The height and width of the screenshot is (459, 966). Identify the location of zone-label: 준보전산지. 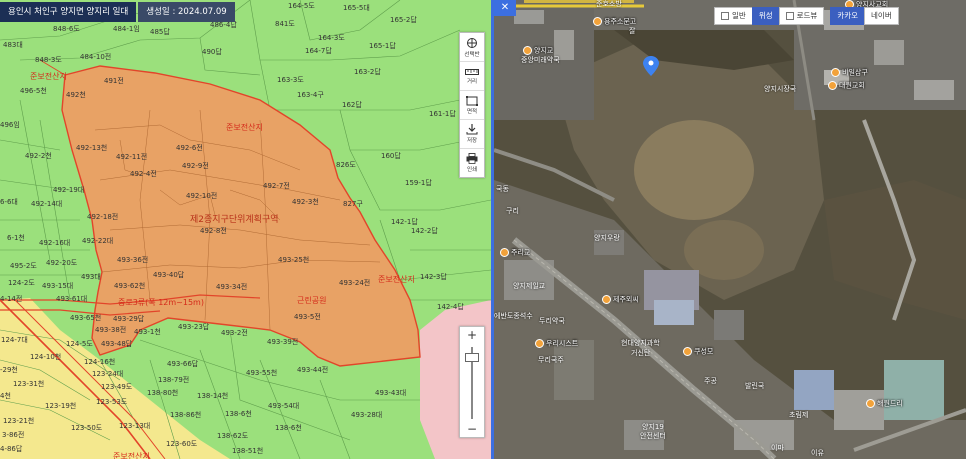
(396, 279).